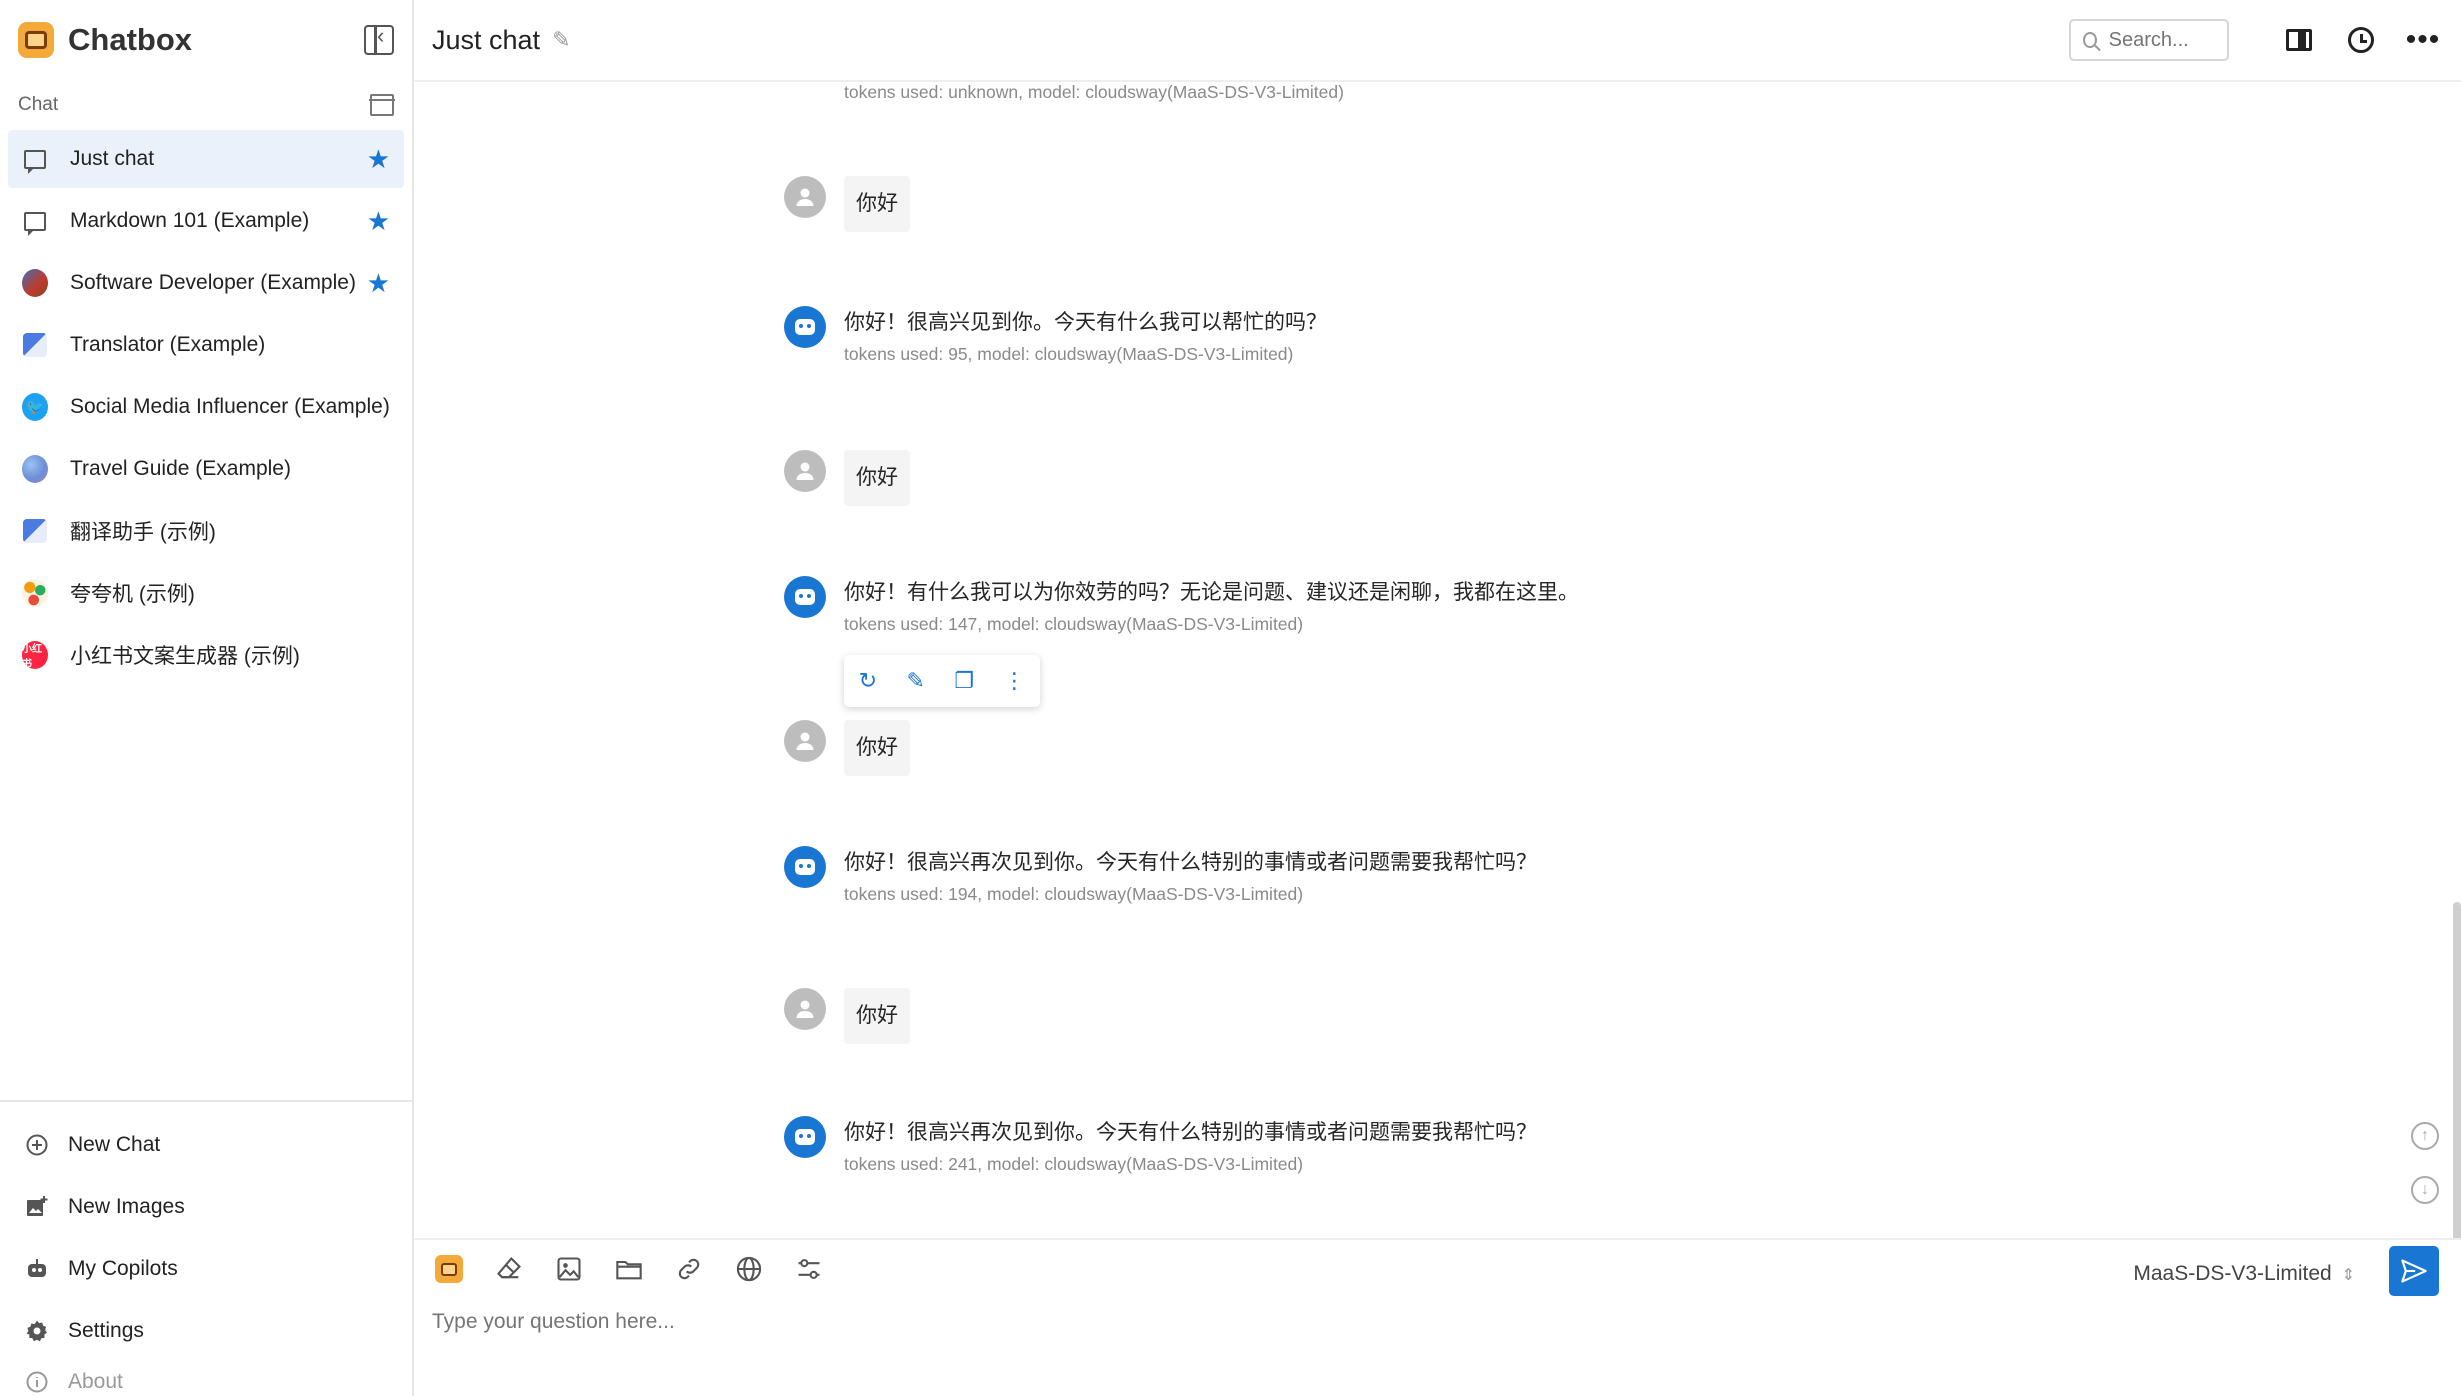  What do you see at coordinates (942, 681) in the screenshot?
I see `message-action-toolbar: ↻ ✎ ❐ ⋮` at bounding box center [942, 681].